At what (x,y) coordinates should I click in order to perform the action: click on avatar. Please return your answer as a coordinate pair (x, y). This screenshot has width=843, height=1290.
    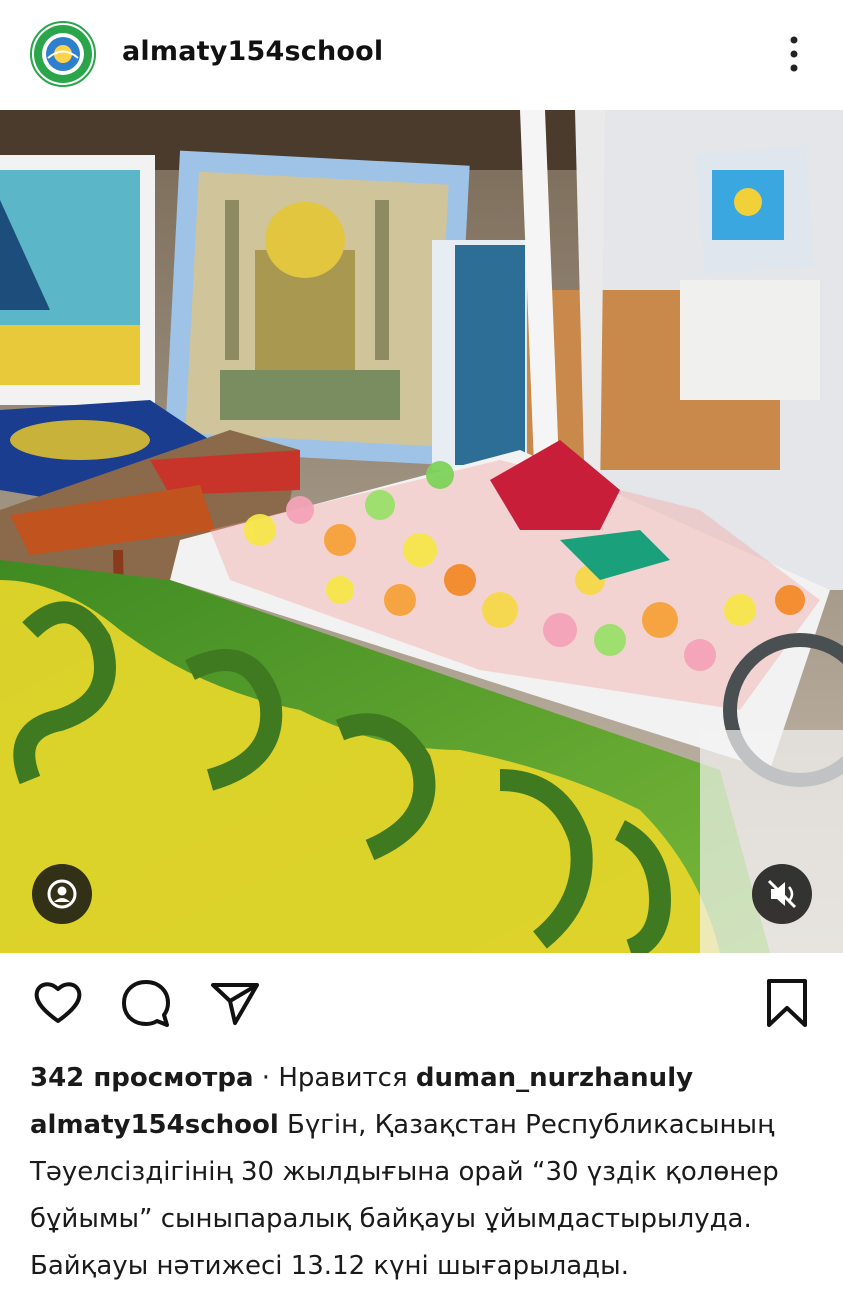
    Looking at the image, I should click on (63, 54).